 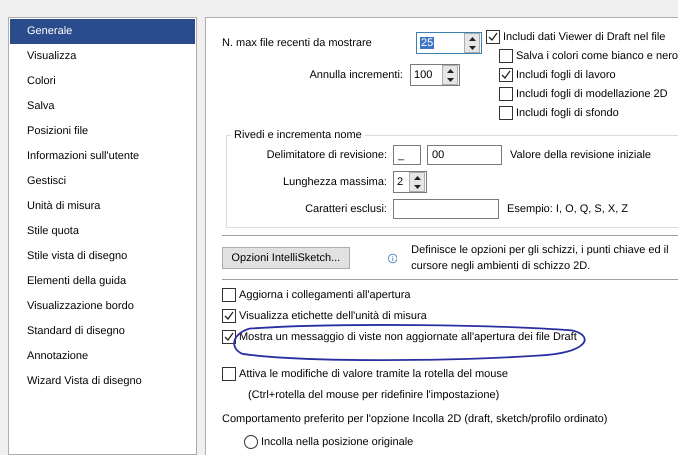 I want to click on sidebar-item: Informazioni sull'utente, so click(x=102, y=156).